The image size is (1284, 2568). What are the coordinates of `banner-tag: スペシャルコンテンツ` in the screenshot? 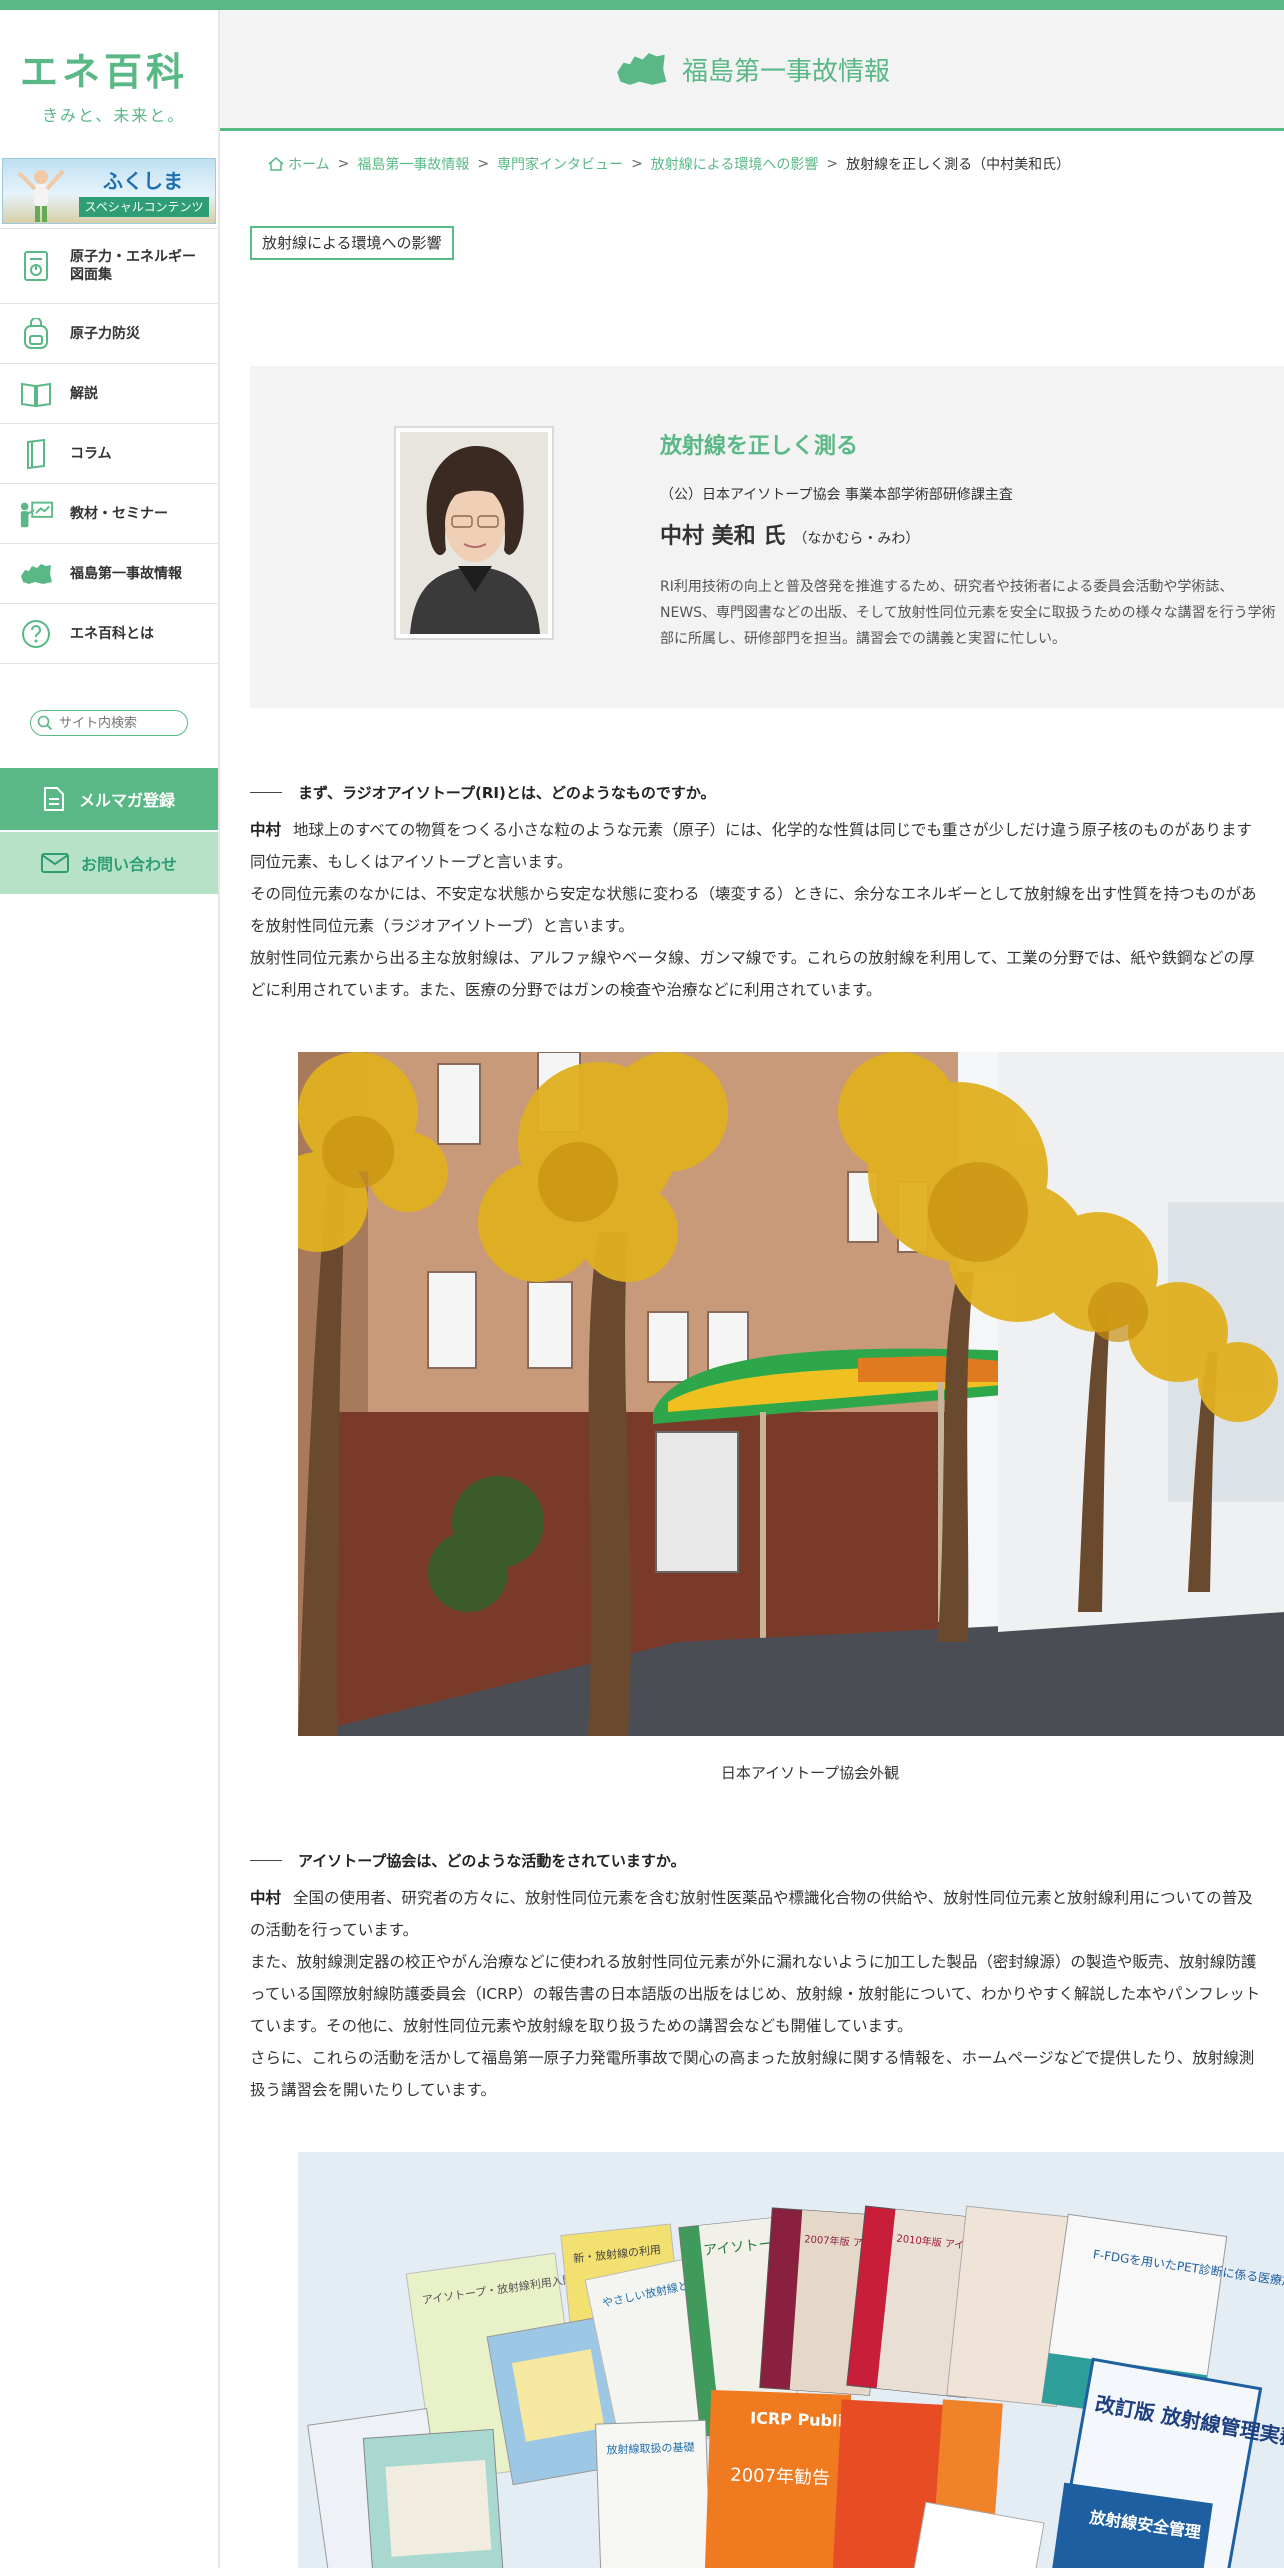 It's located at (144, 207).